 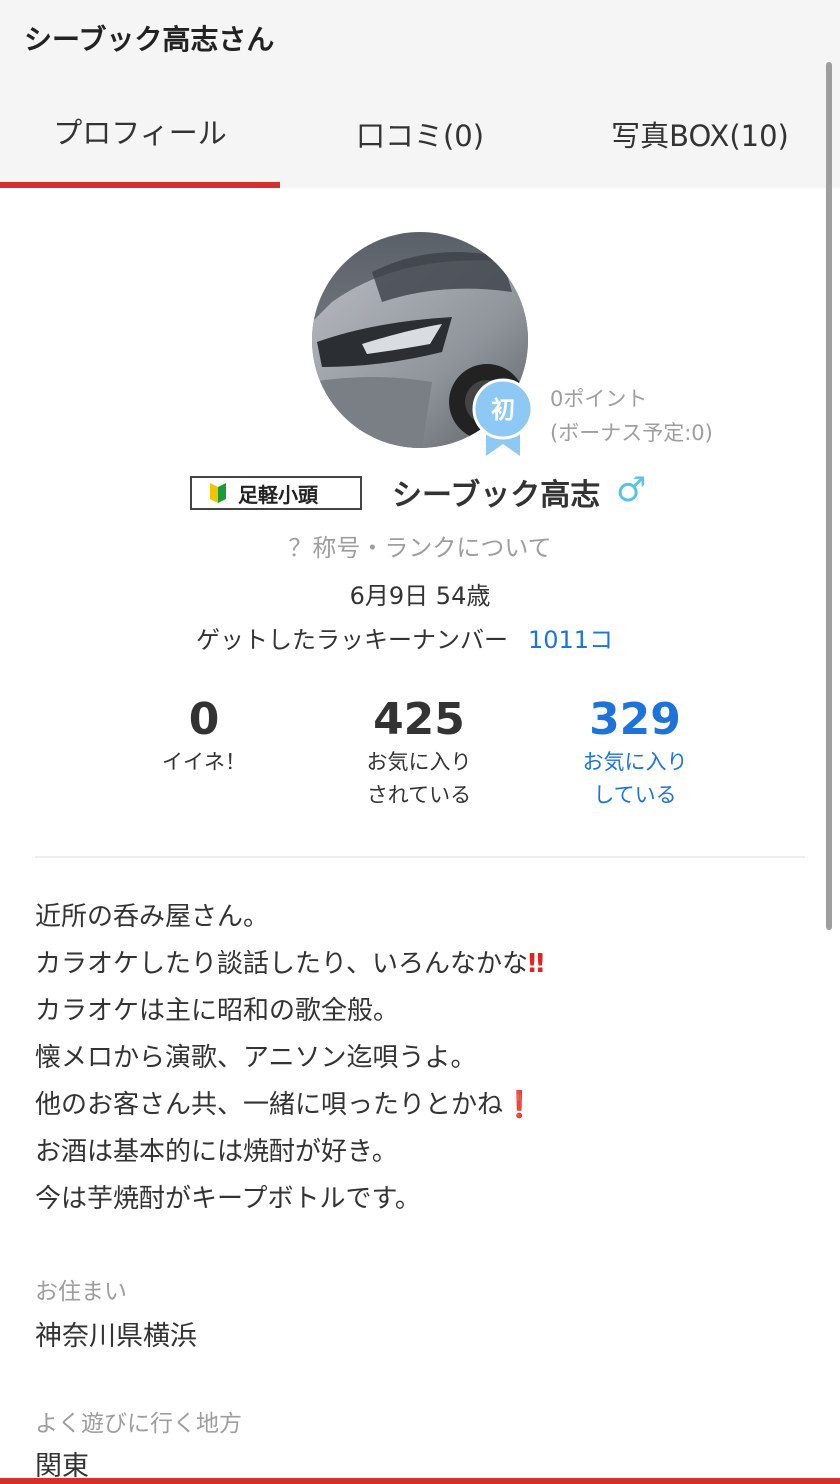 What do you see at coordinates (216, 1152) in the screenshot?
I see `bio-line: お酒は基本的には焼酎が好き。` at bounding box center [216, 1152].